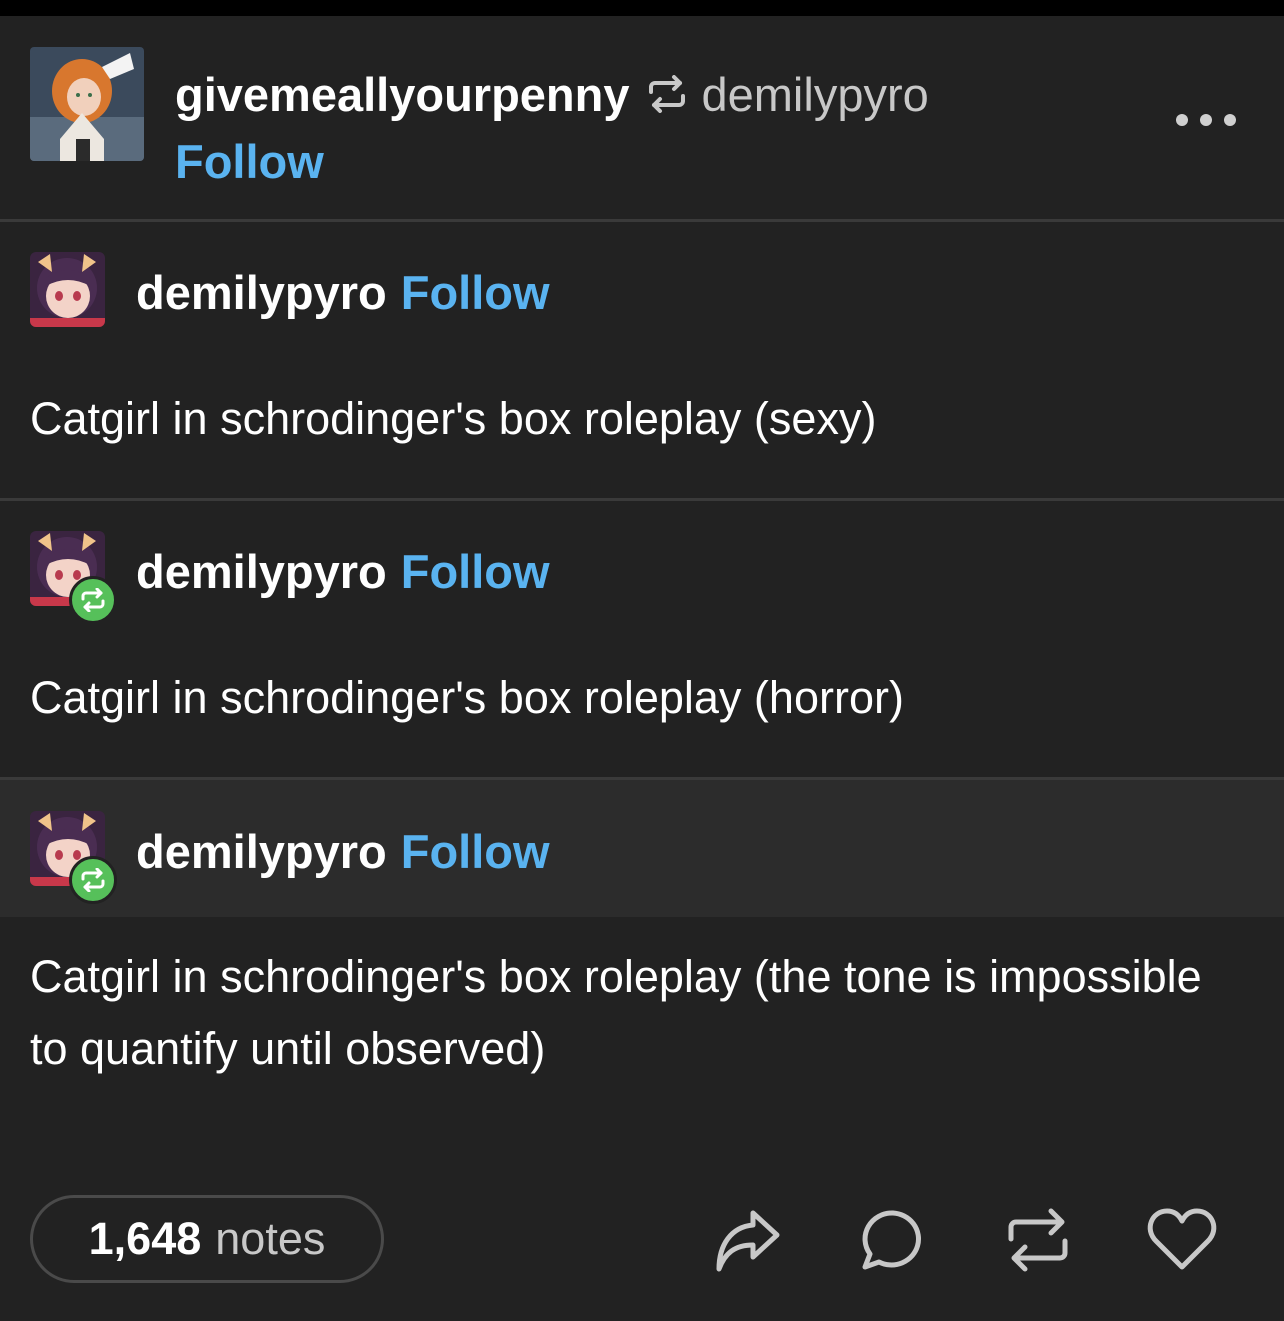 The width and height of the screenshot is (1284, 1321). I want to click on source-username: demilypyro, so click(815, 94).